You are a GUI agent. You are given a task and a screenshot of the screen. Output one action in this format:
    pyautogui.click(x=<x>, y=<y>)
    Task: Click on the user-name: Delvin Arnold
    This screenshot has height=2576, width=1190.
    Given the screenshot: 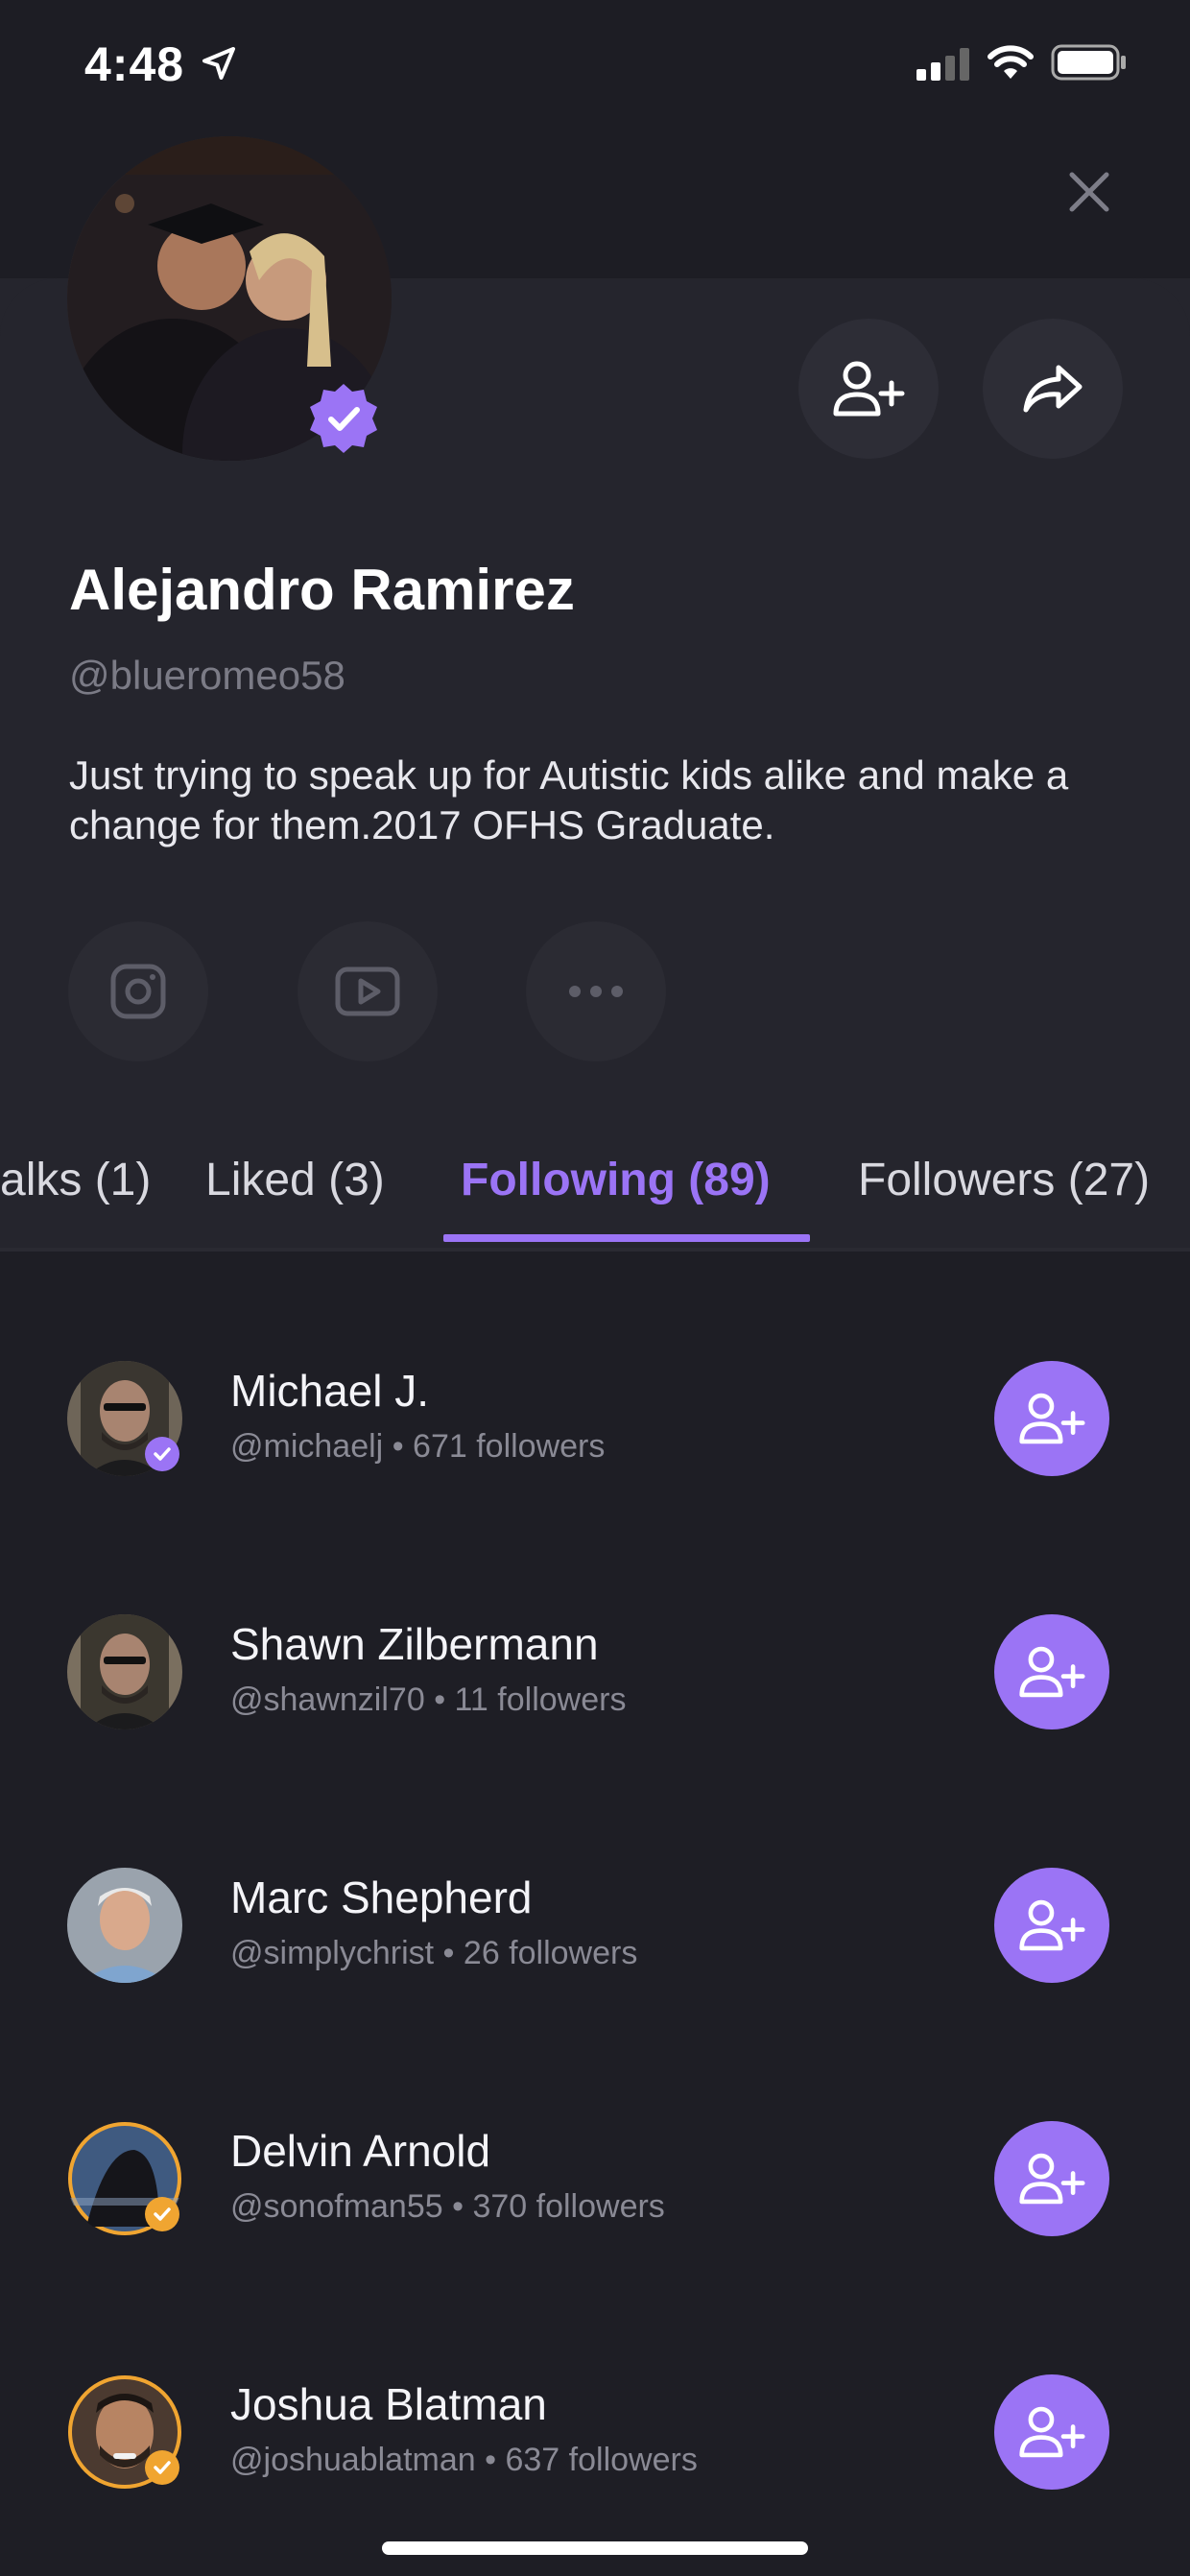 What is the action you would take?
    pyautogui.click(x=361, y=2151)
    